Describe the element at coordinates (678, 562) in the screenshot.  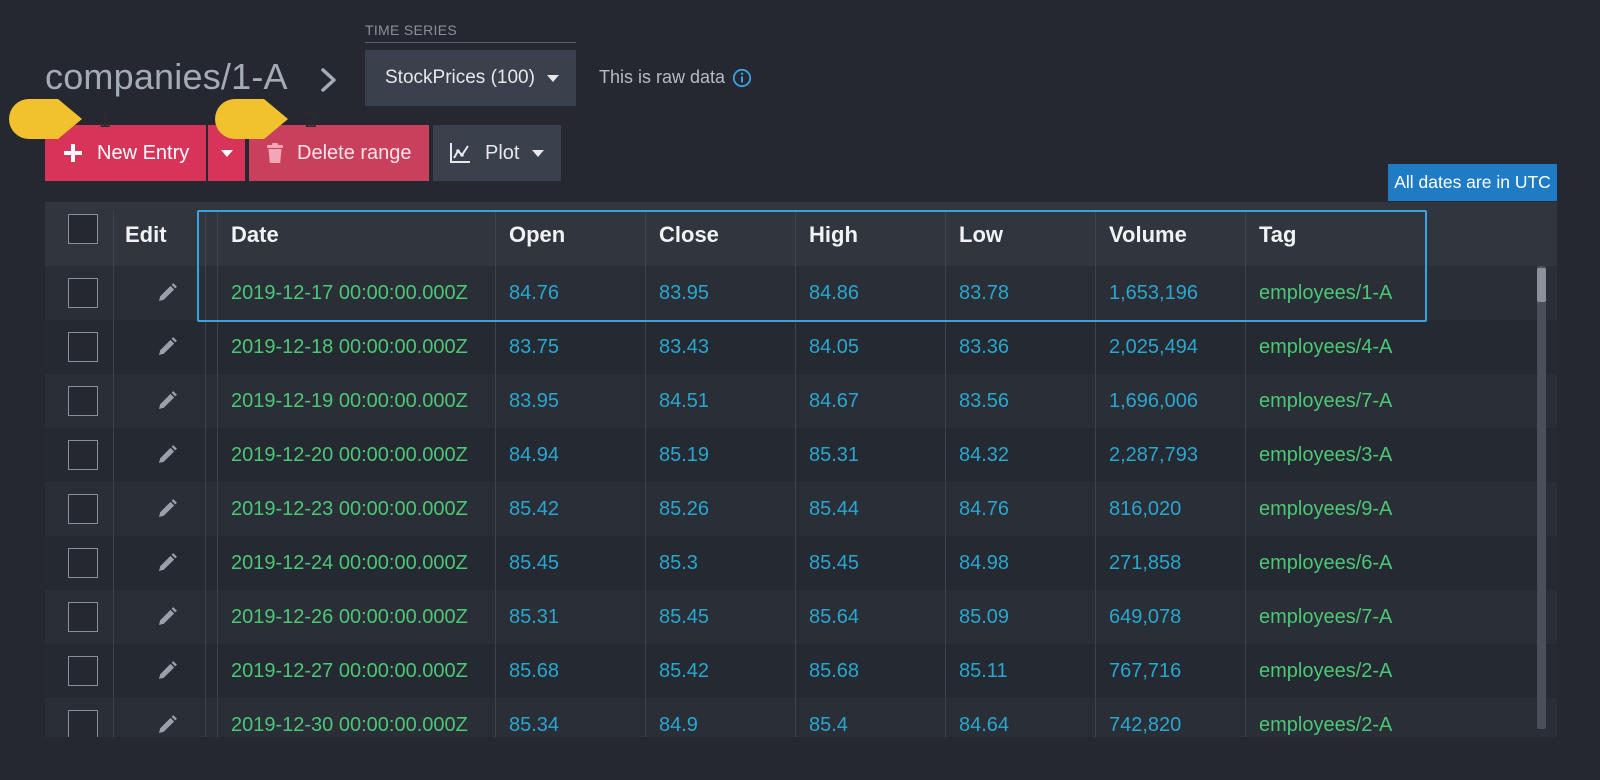
I see `cell-close: 85.3` at that location.